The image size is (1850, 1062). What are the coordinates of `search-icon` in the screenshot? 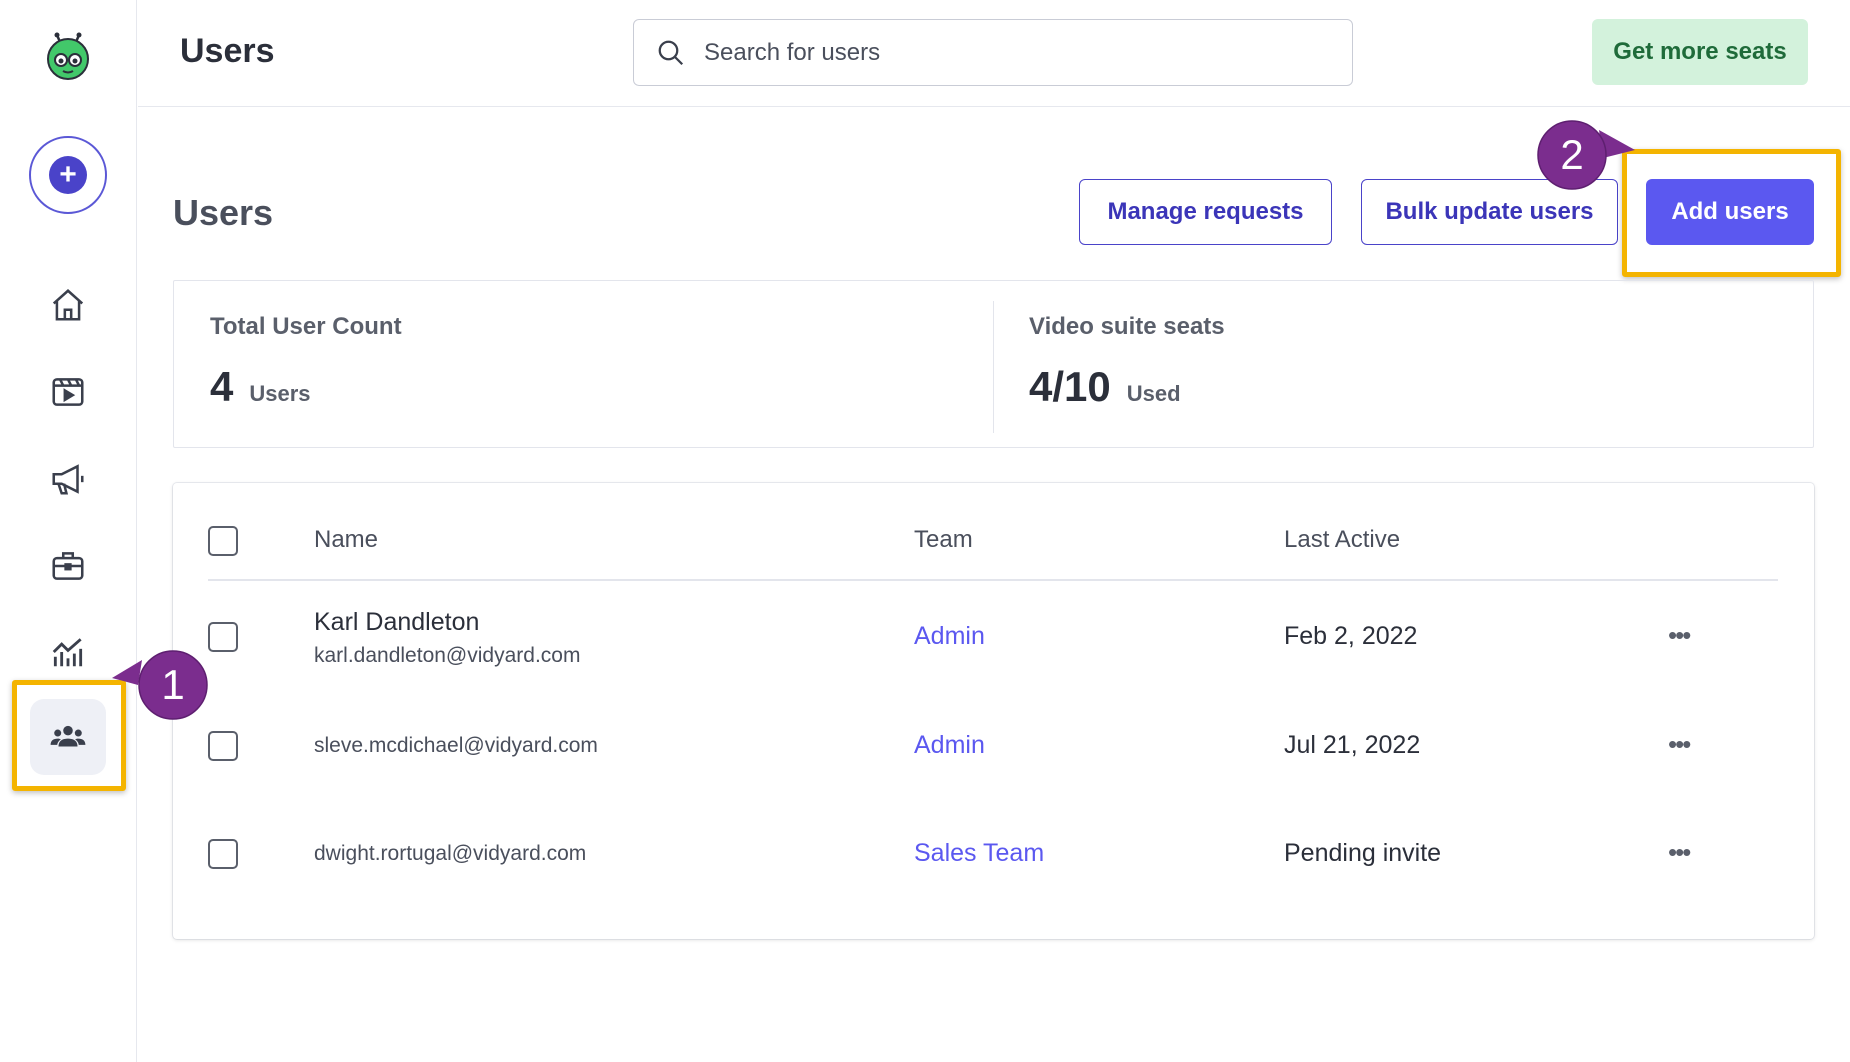 It's located at (671, 52).